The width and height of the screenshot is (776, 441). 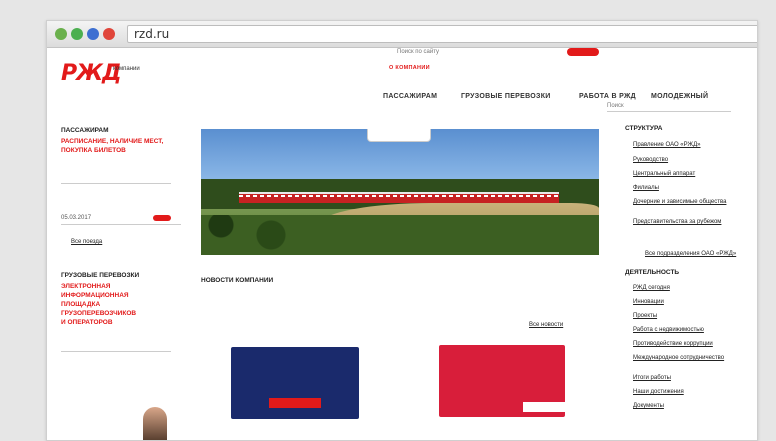 What do you see at coordinates (646, 188) in the screenshot?
I see `structure-link: Филиалы` at bounding box center [646, 188].